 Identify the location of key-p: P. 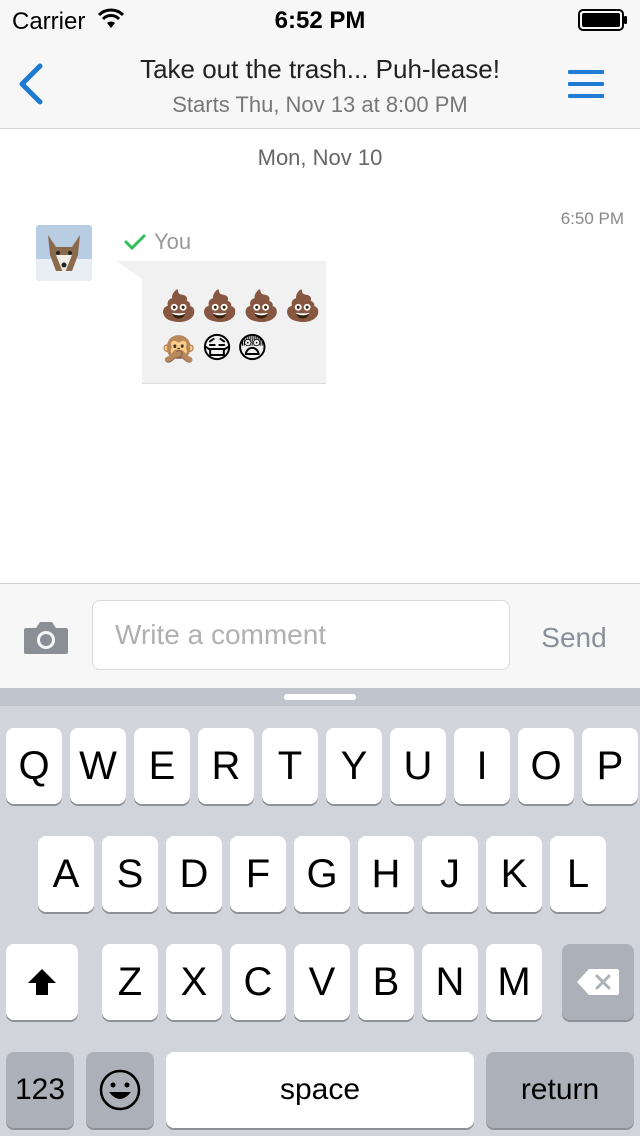
(610, 766).